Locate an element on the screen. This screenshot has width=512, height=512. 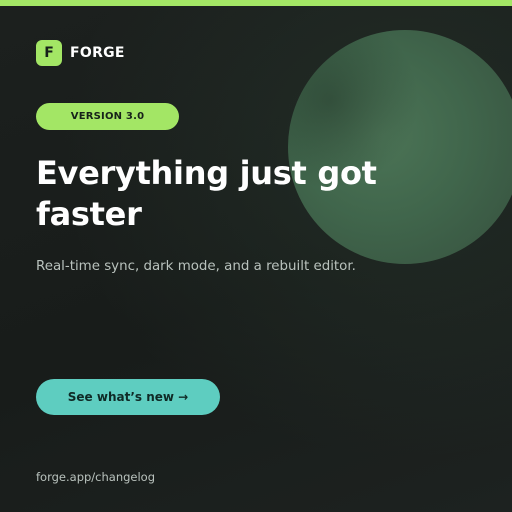
logo-mark-icon: F is located at coordinates (49, 53).